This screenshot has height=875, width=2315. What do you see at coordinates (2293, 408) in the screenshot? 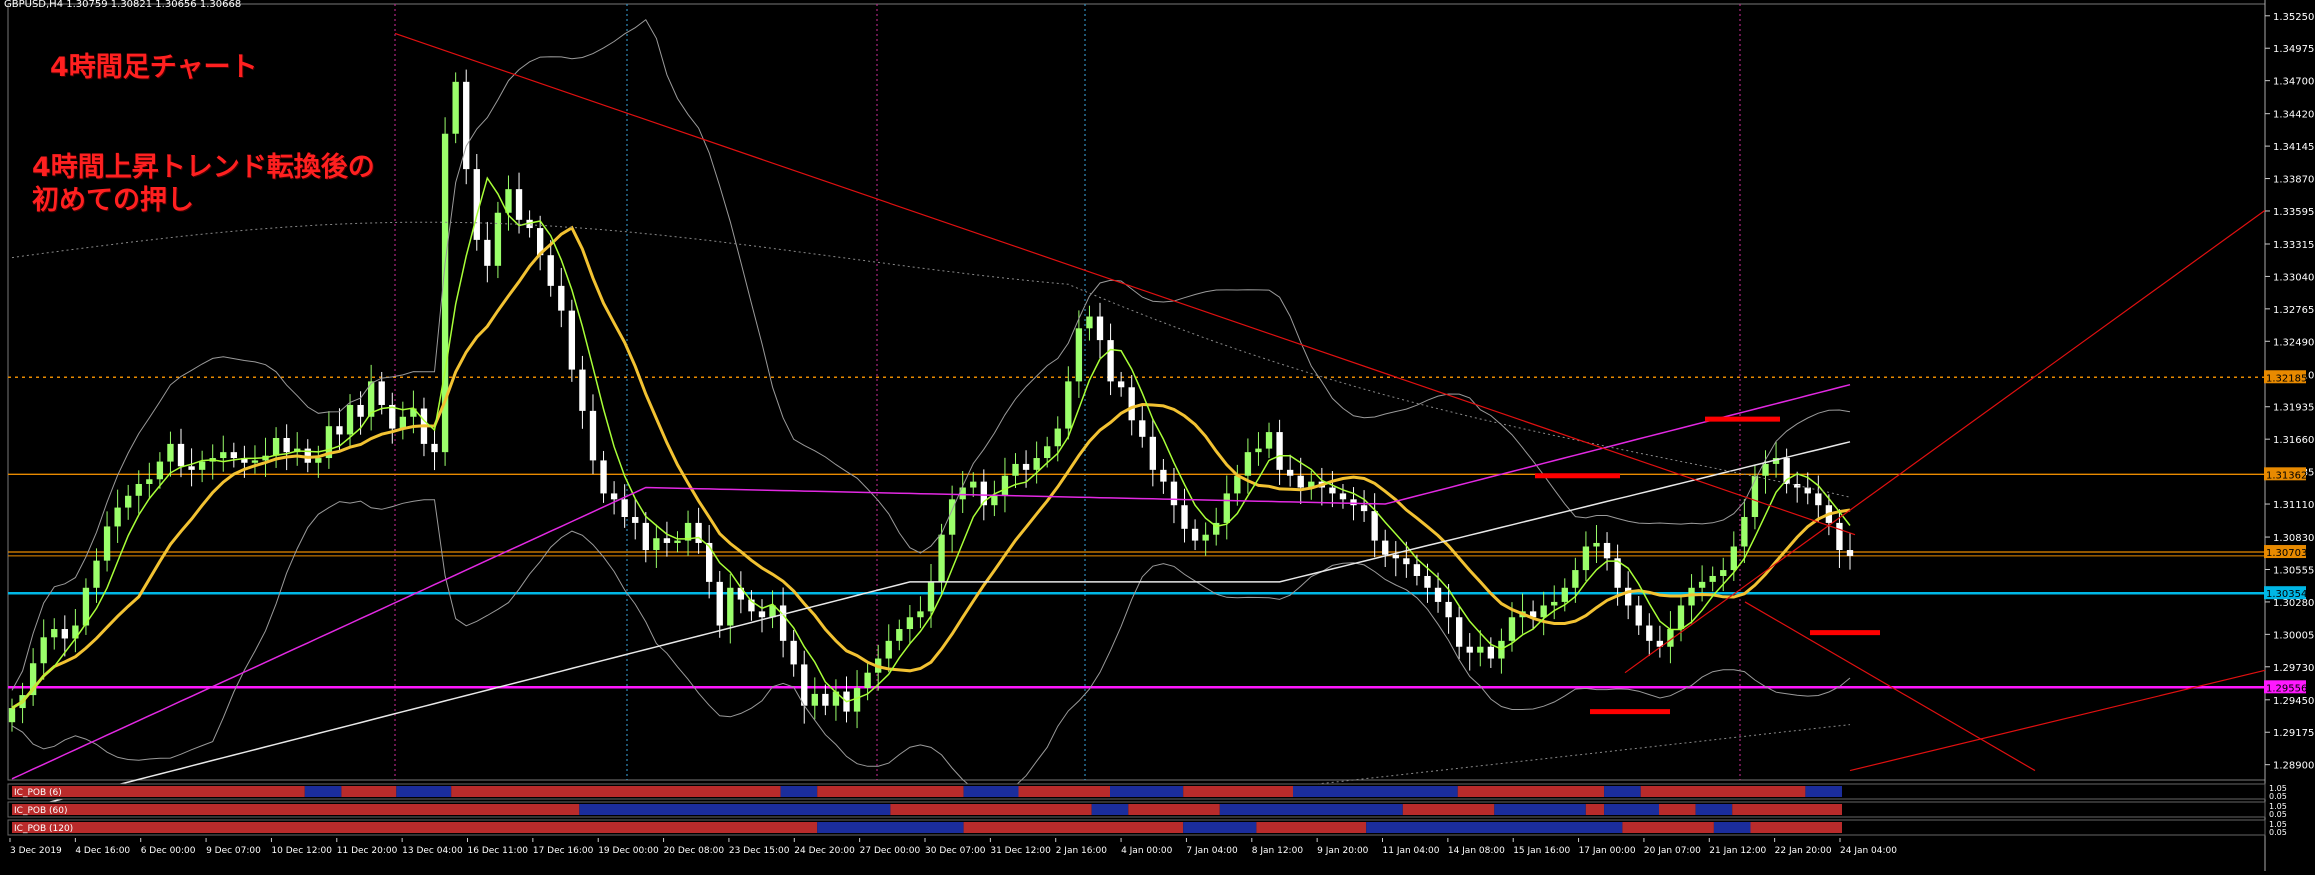
I see `y-tick-label: 1.31935` at bounding box center [2293, 408].